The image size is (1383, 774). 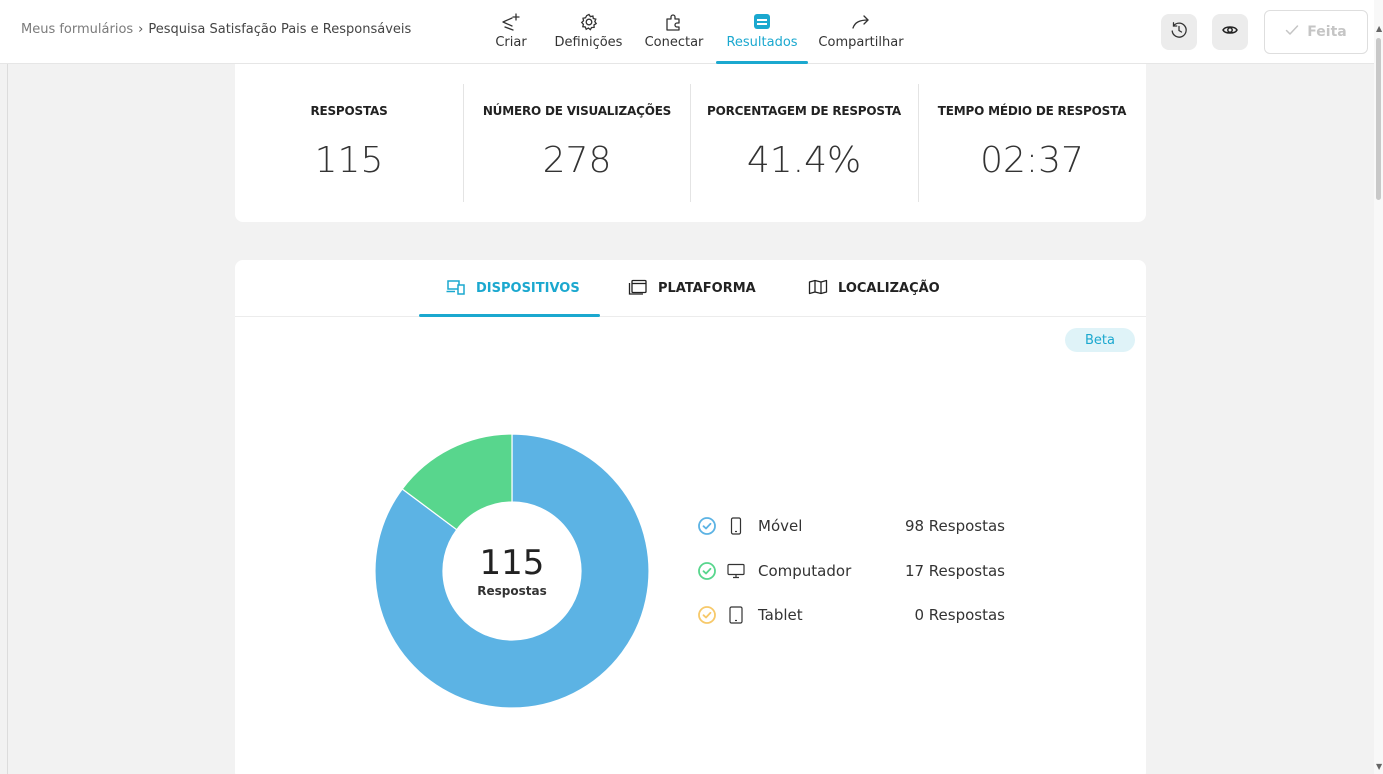 What do you see at coordinates (857, 615) in the screenshot?
I see `legend-row-tablet: Tablet 0 Respostas` at bounding box center [857, 615].